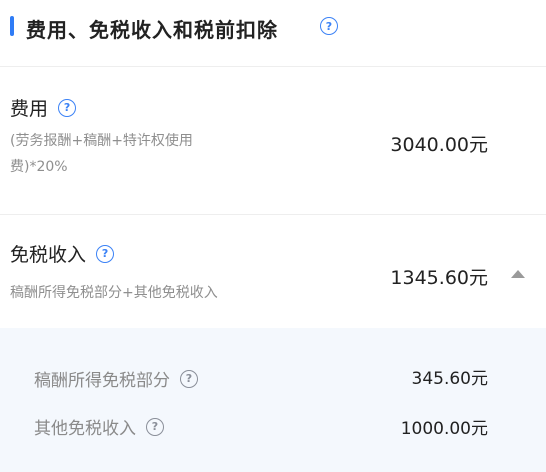  Describe the element at coordinates (48, 255) in the screenshot. I see `tax-free-income-title: 免税收入` at that location.